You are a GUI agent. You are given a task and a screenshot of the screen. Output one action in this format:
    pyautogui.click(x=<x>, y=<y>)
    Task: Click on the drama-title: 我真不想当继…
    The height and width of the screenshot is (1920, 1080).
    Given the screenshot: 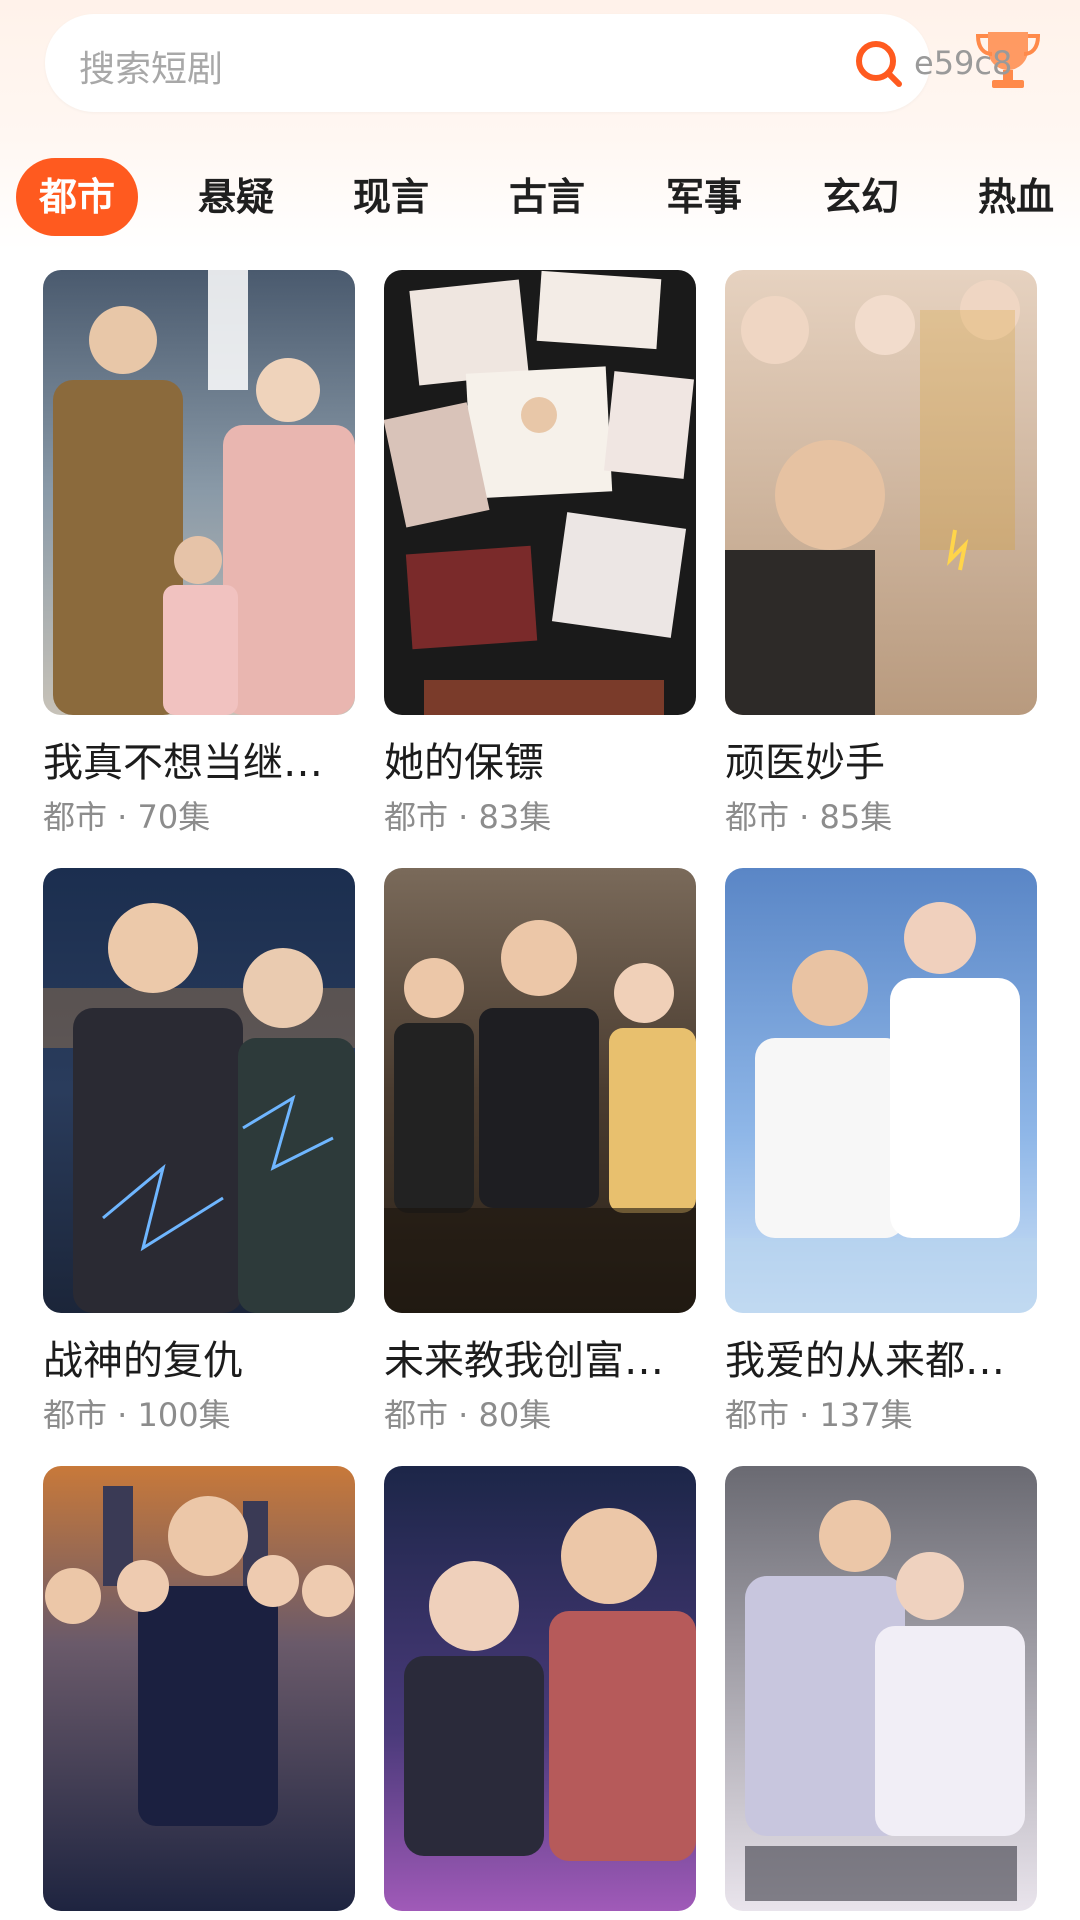 What is the action you would take?
    pyautogui.click(x=208, y=759)
    